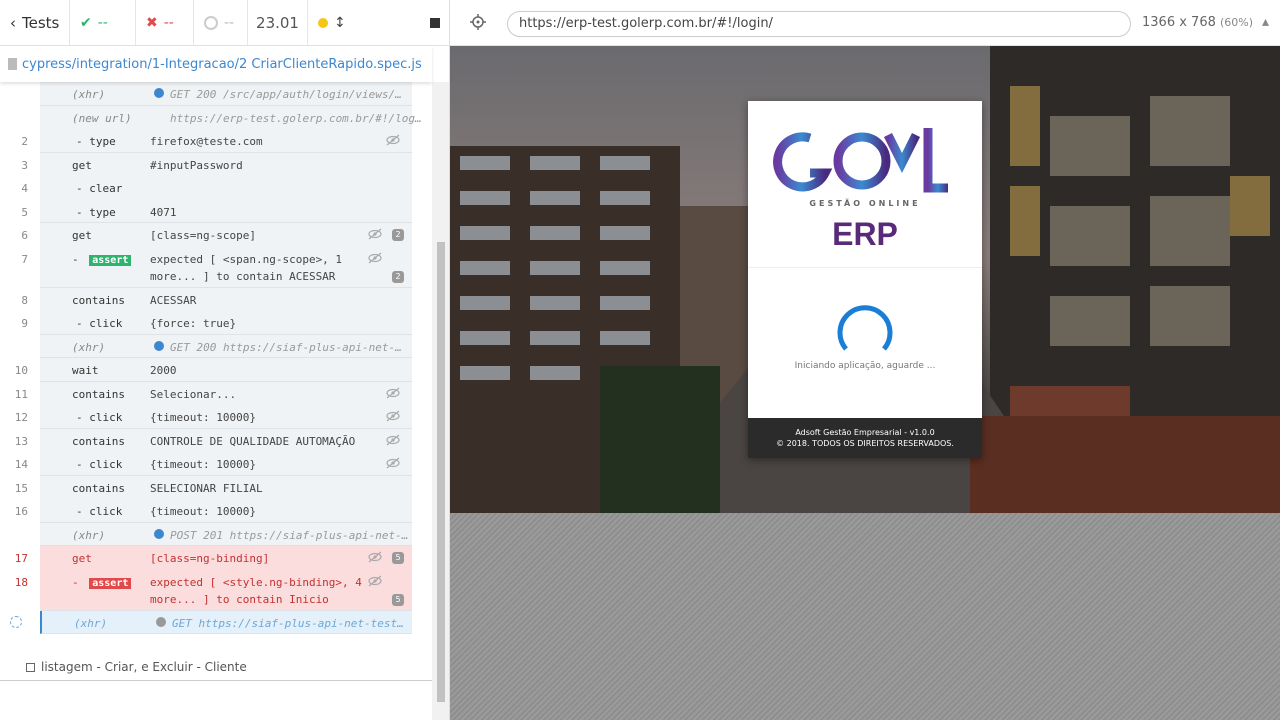 The image size is (1280, 720). What do you see at coordinates (82, 235) in the screenshot?
I see `command-name: get` at bounding box center [82, 235].